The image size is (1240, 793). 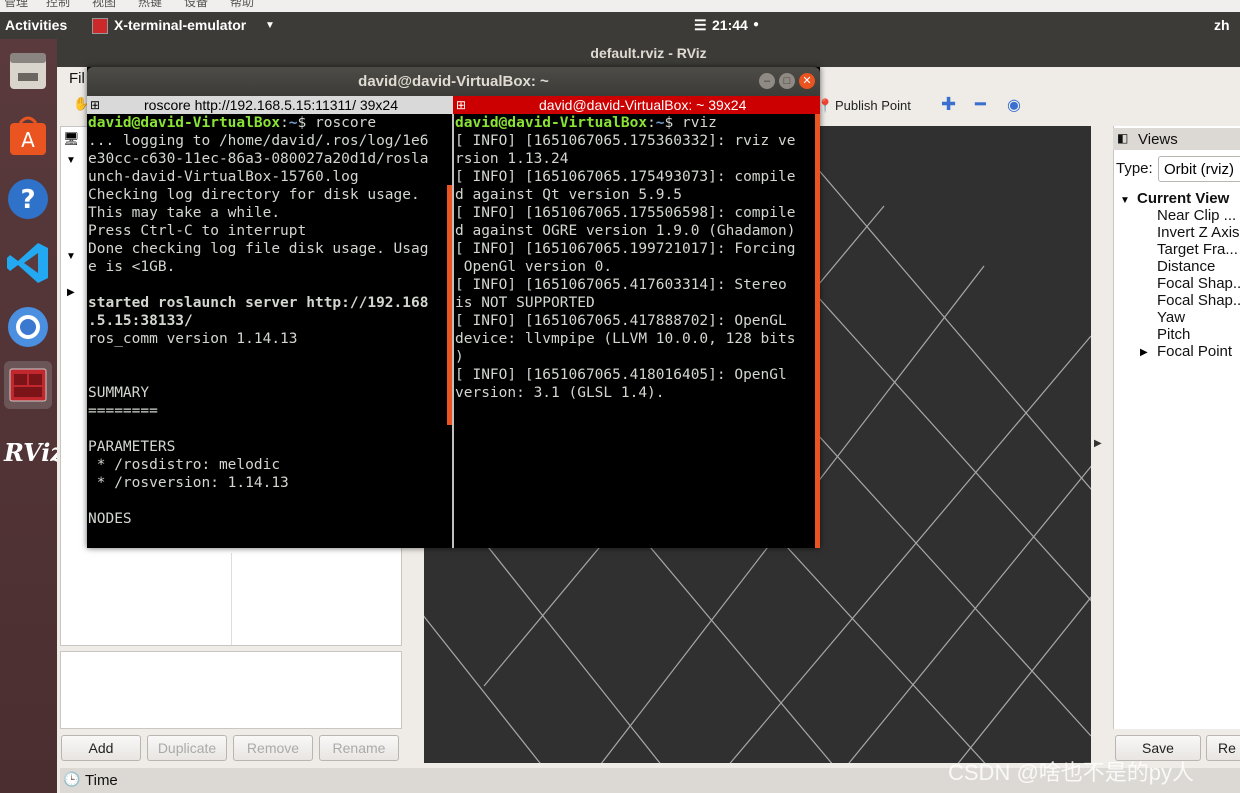 What do you see at coordinates (449, 305) in the screenshot?
I see `scrollbar-left` at bounding box center [449, 305].